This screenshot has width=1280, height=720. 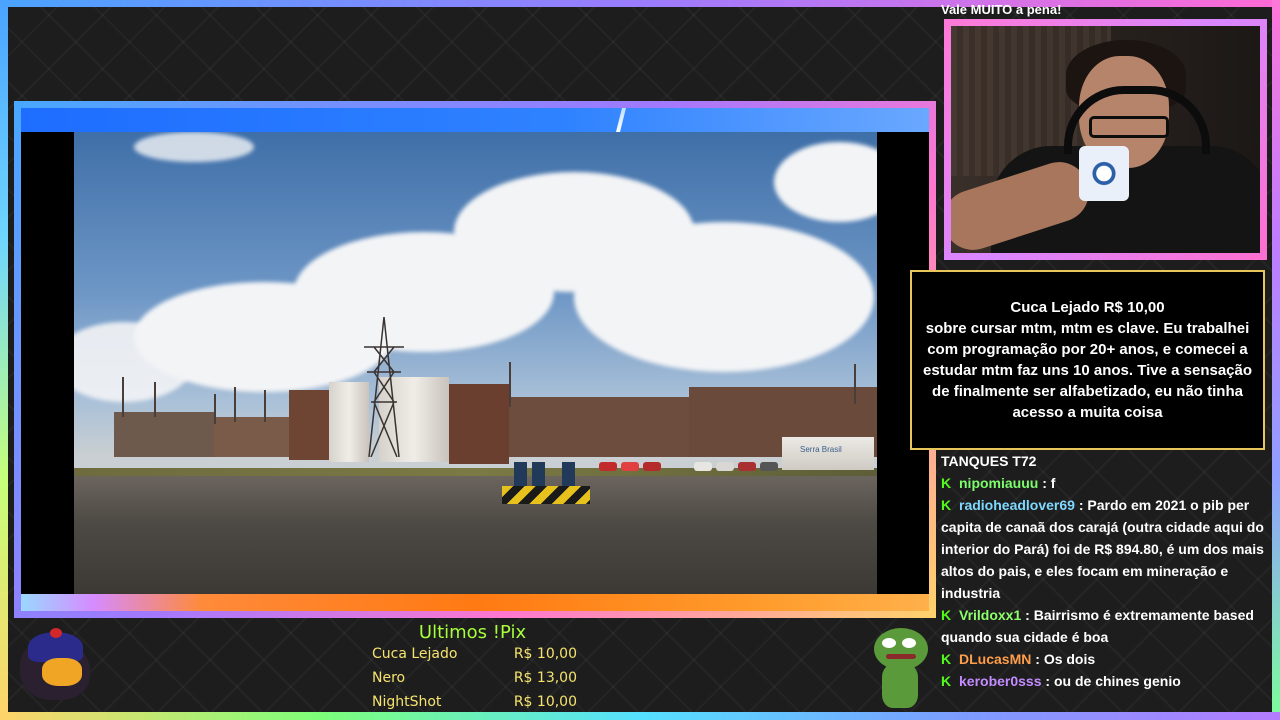 I want to click on chat-message-partial: TANQUES T72, so click(x=989, y=461).